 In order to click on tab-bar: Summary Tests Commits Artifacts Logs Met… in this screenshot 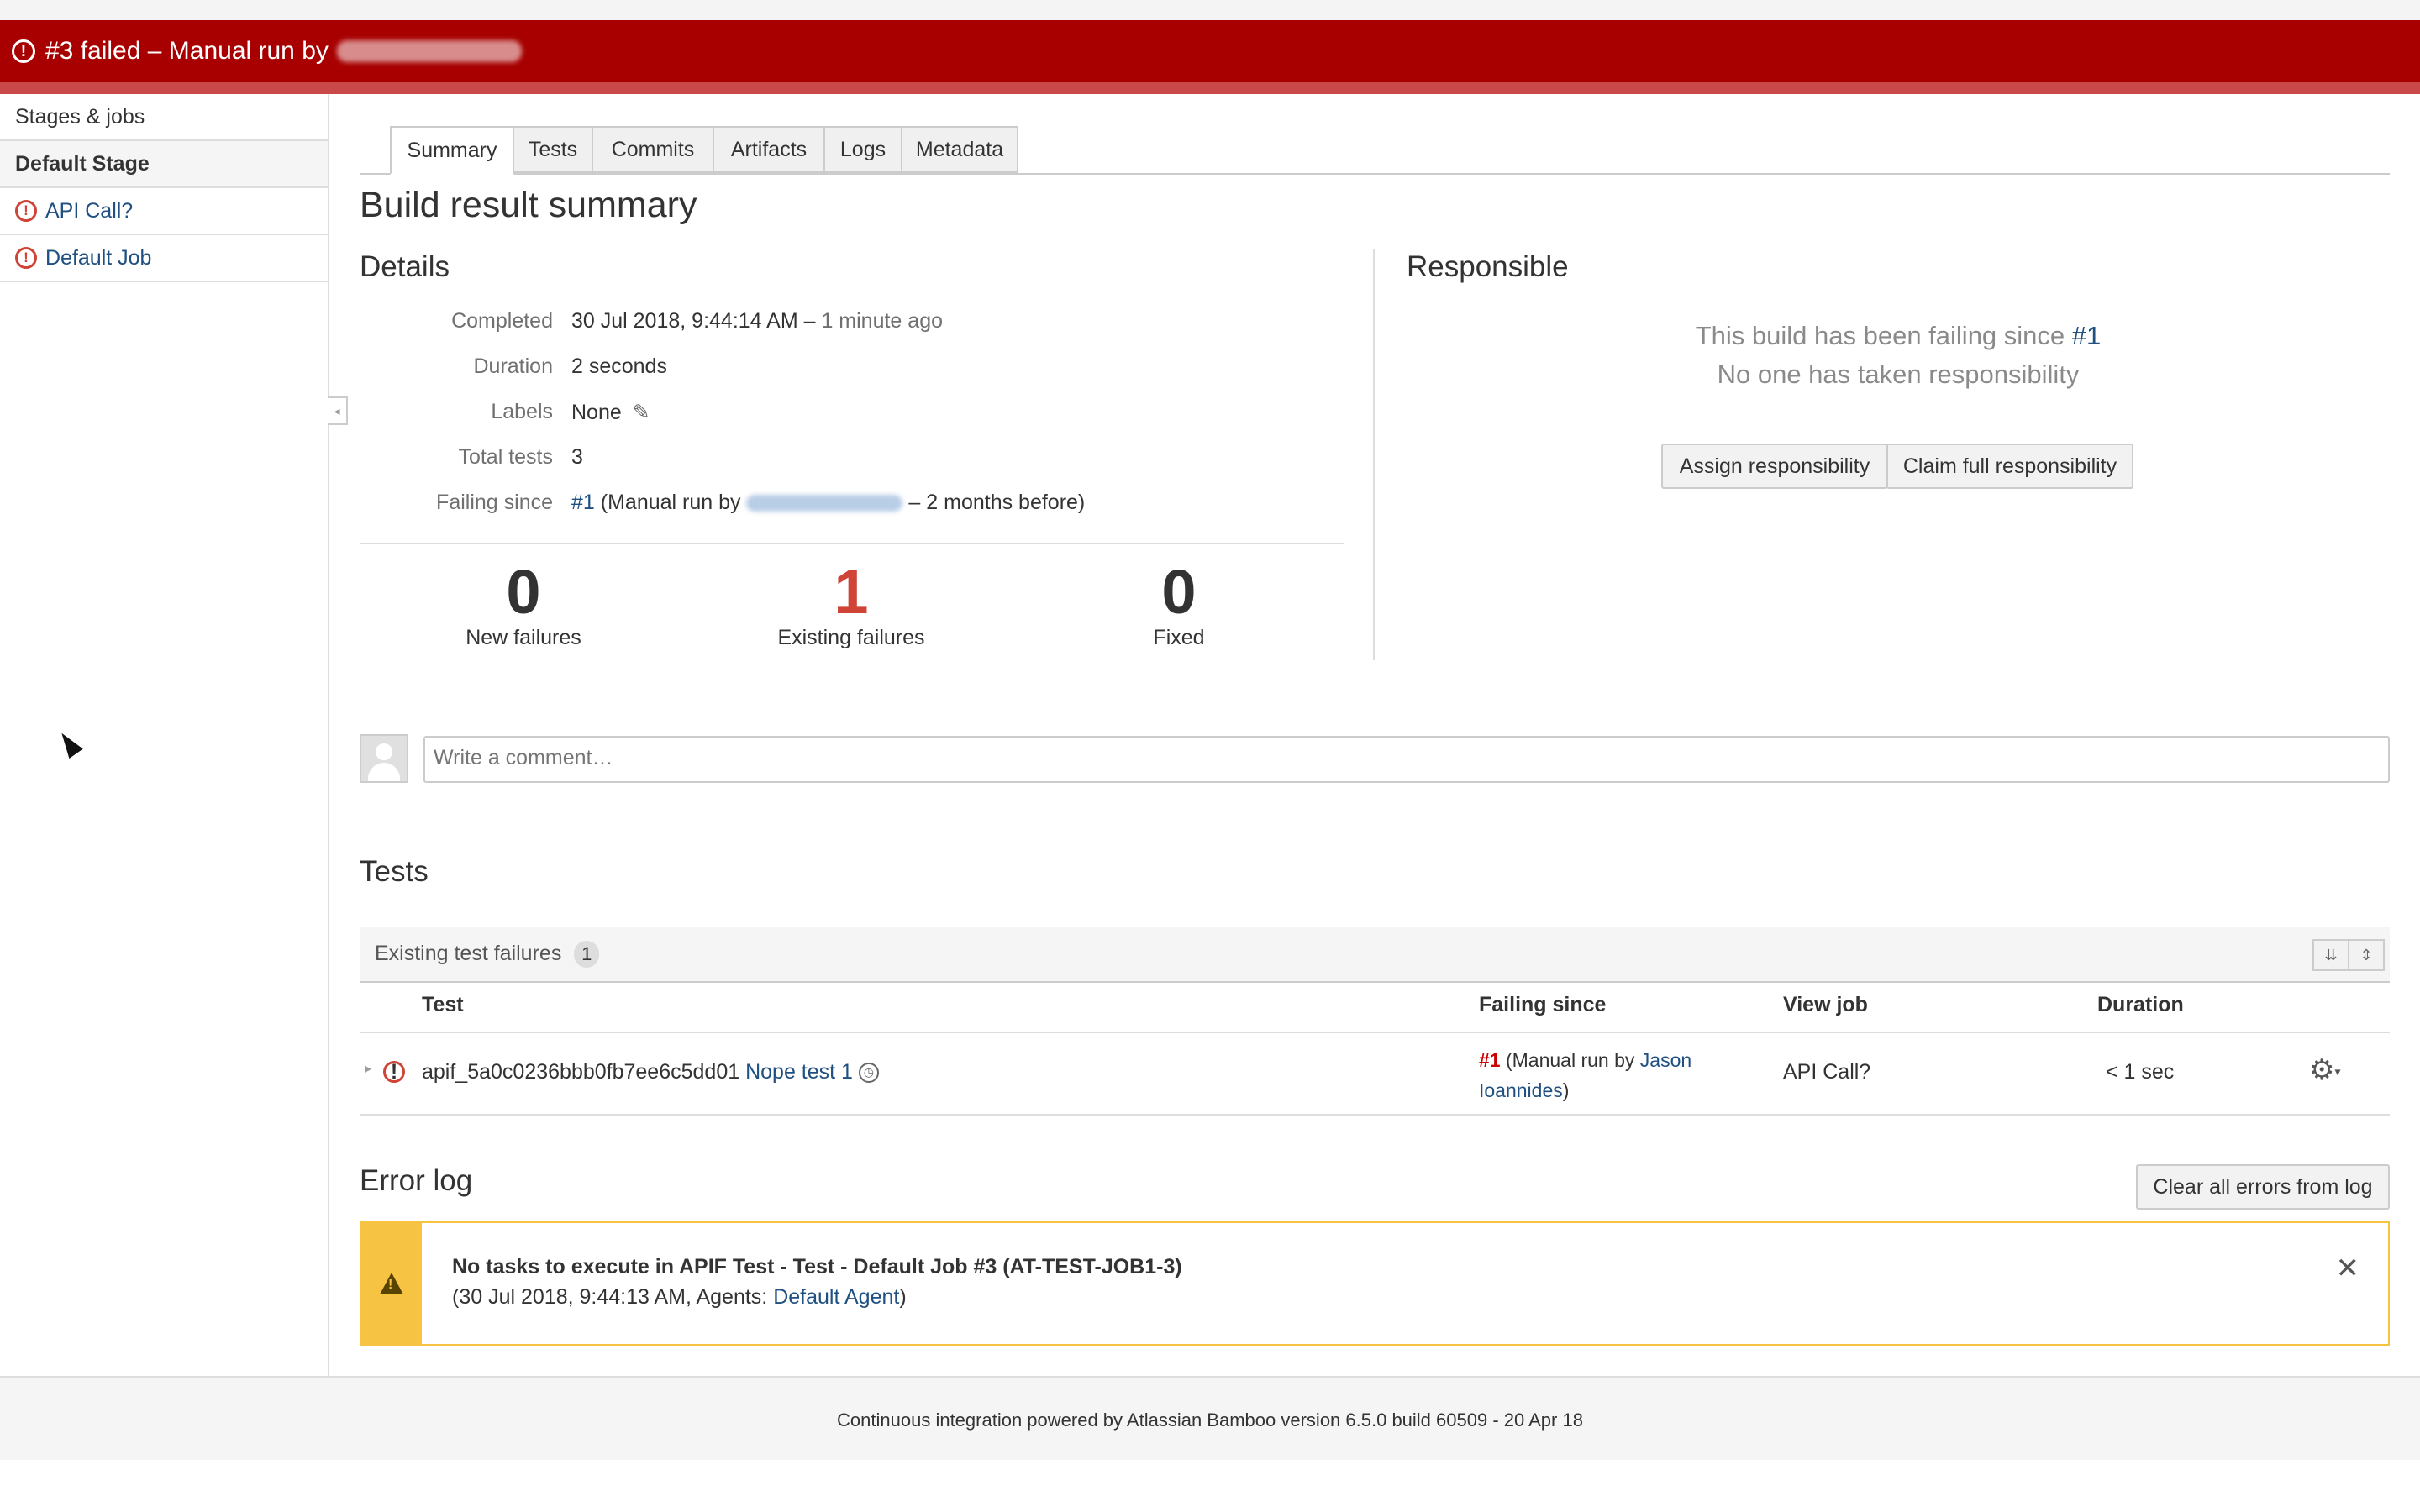, I will do `click(1375, 150)`.